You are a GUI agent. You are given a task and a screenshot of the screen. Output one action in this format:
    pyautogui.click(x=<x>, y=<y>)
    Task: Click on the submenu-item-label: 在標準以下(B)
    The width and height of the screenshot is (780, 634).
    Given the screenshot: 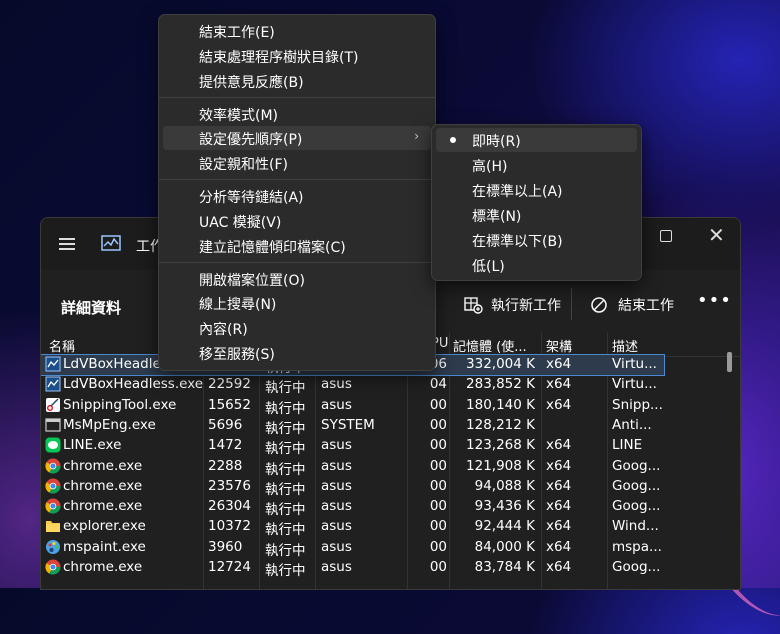 What is the action you would take?
    pyautogui.click(x=517, y=242)
    